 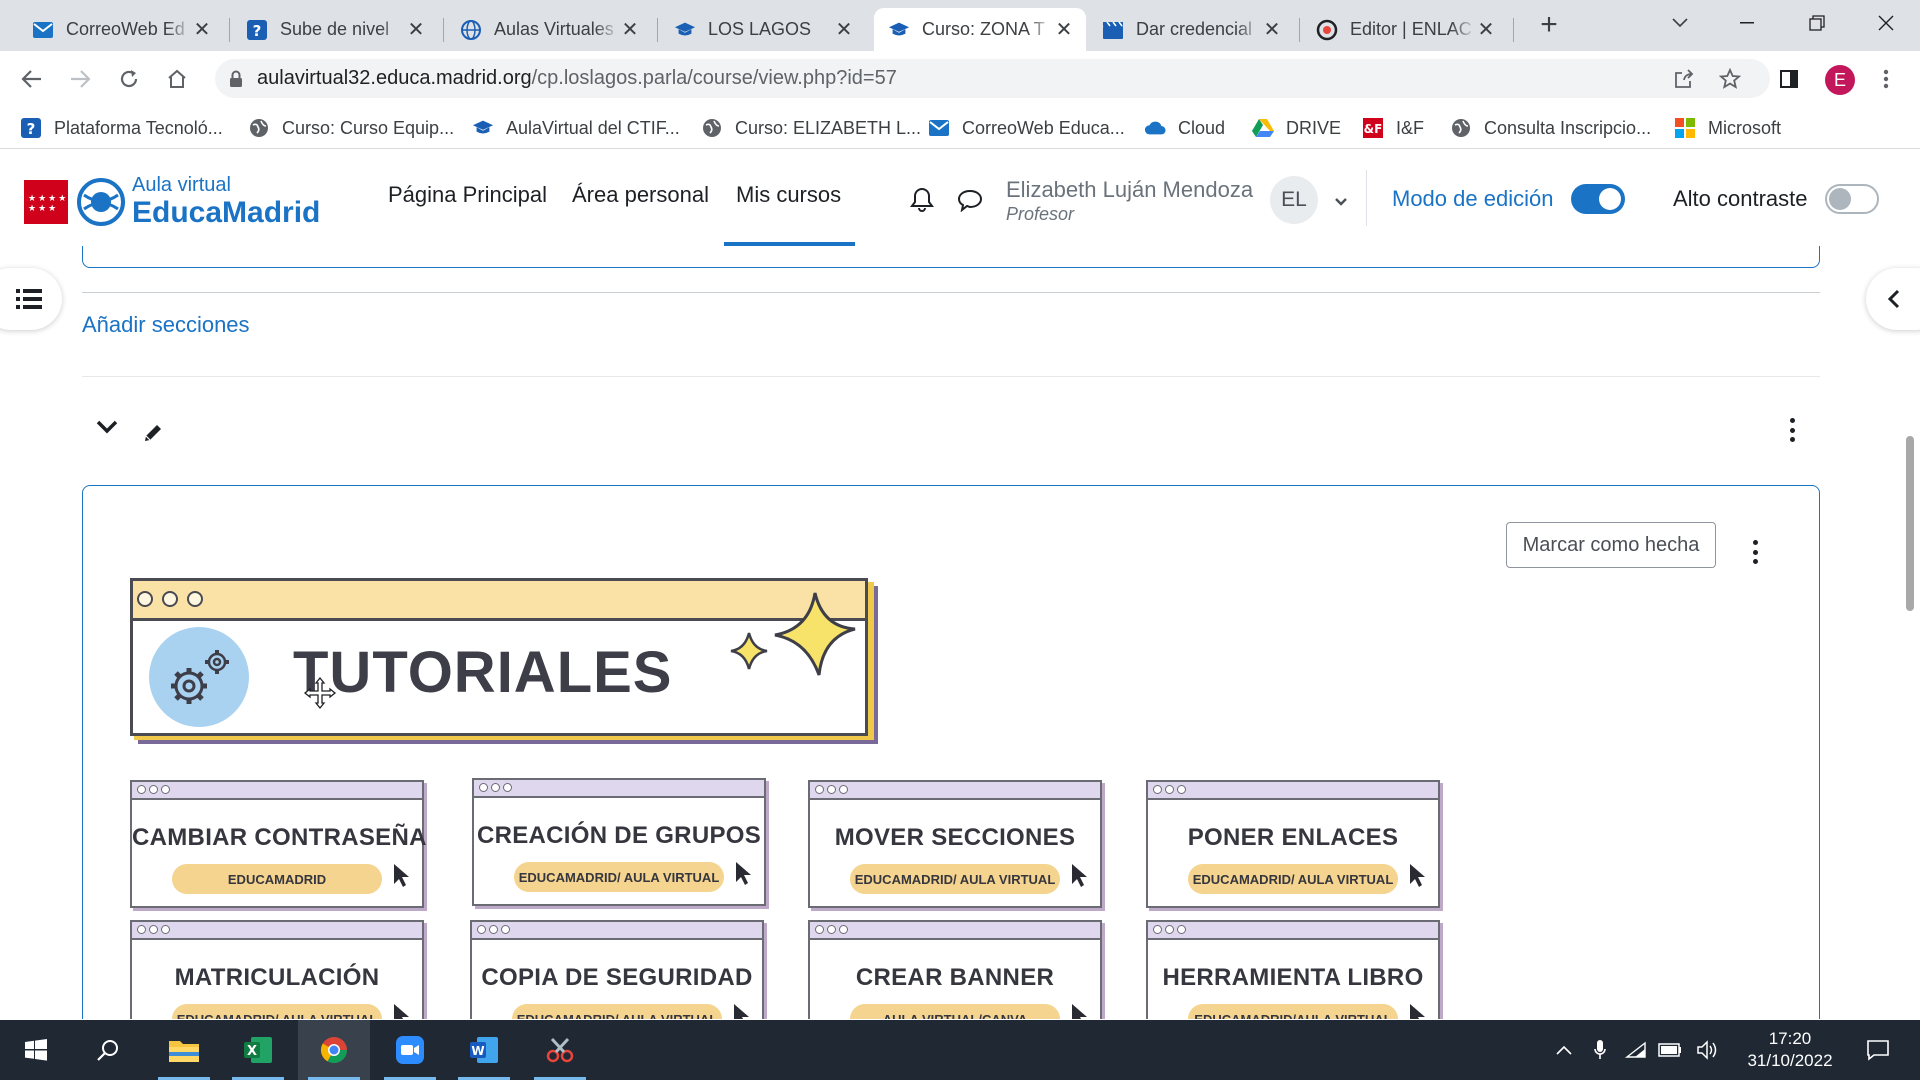 What do you see at coordinates (410, 1050) in the screenshot?
I see `zoom-icon` at bounding box center [410, 1050].